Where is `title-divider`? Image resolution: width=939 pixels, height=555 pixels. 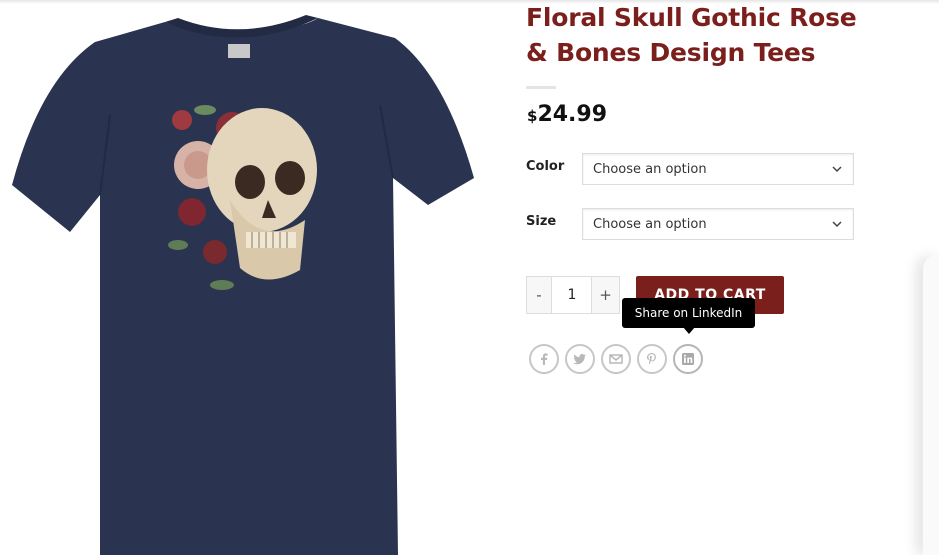 title-divider is located at coordinates (541, 87).